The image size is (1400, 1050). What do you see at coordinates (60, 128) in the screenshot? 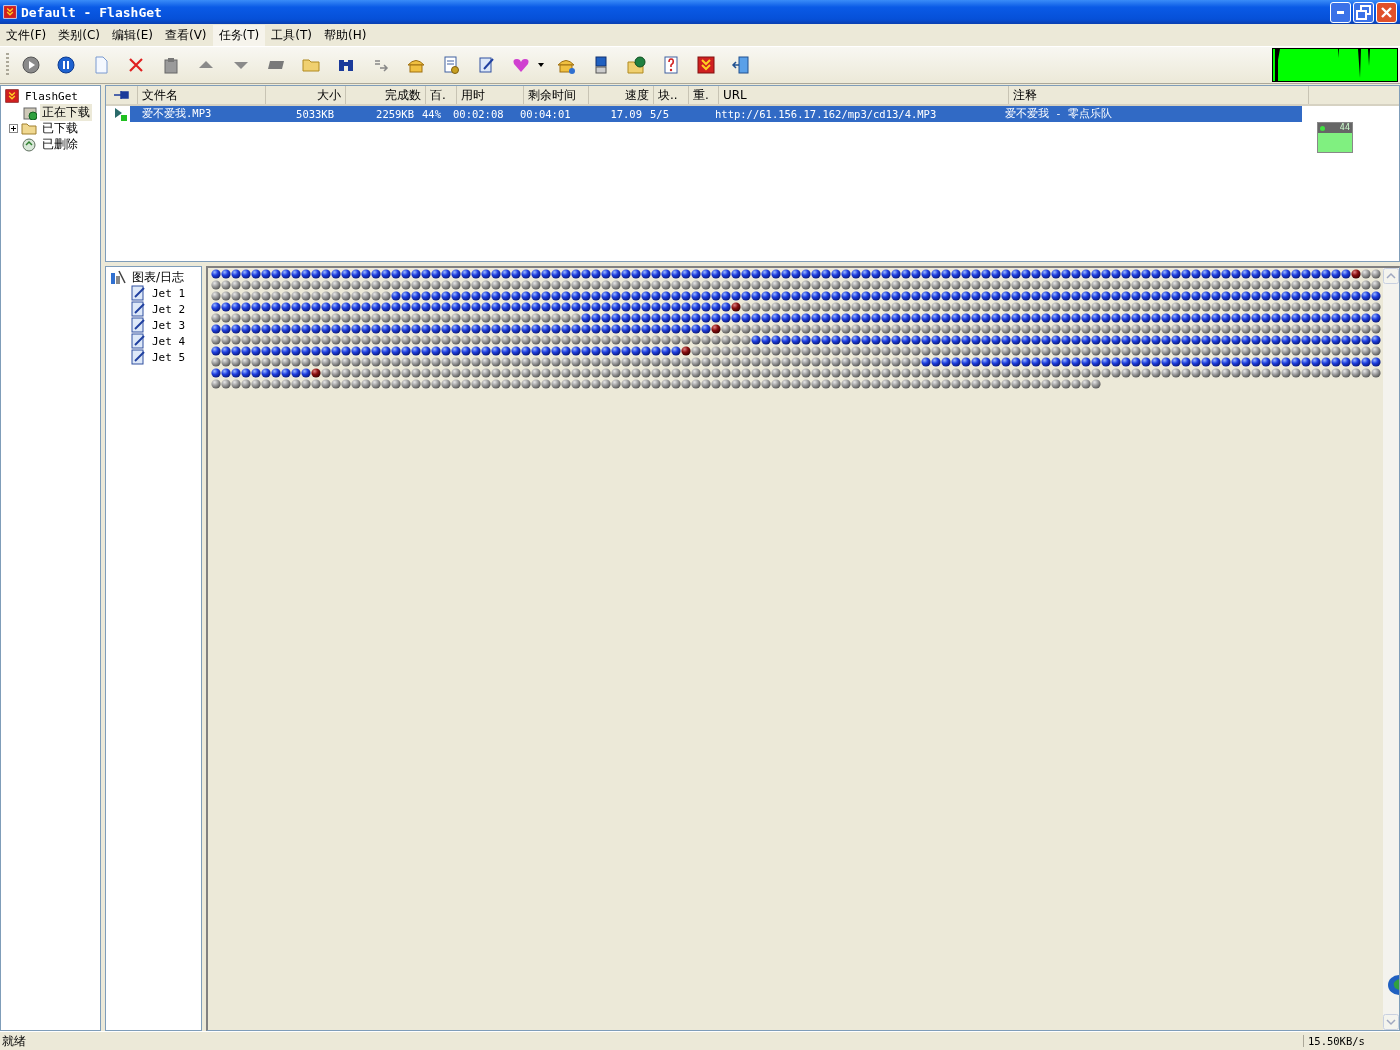
I see `tree-item: 已下载` at bounding box center [60, 128].